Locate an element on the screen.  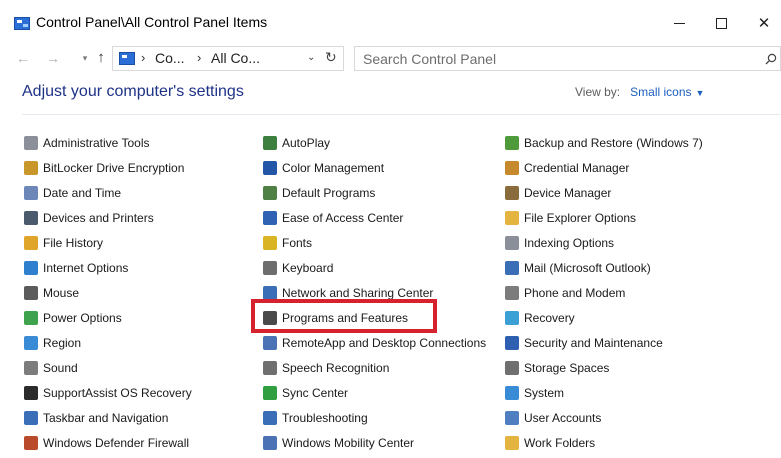
control-panel-item: Ease of Access Center is located at coordinates (374, 217).